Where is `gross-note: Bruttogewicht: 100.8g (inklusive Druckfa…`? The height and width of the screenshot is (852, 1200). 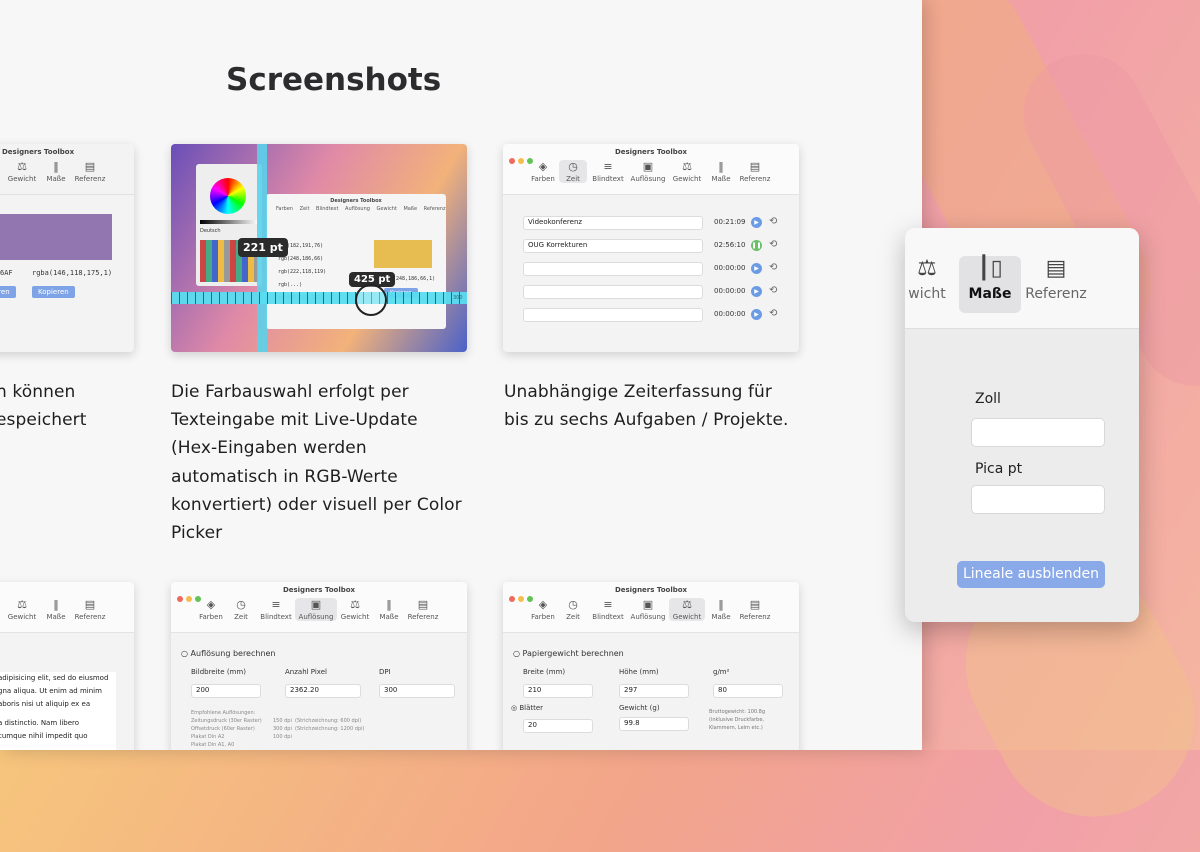 gross-note: Bruttogewicht: 100.8g (inklusive Druckfa… is located at coordinates (737, 720).